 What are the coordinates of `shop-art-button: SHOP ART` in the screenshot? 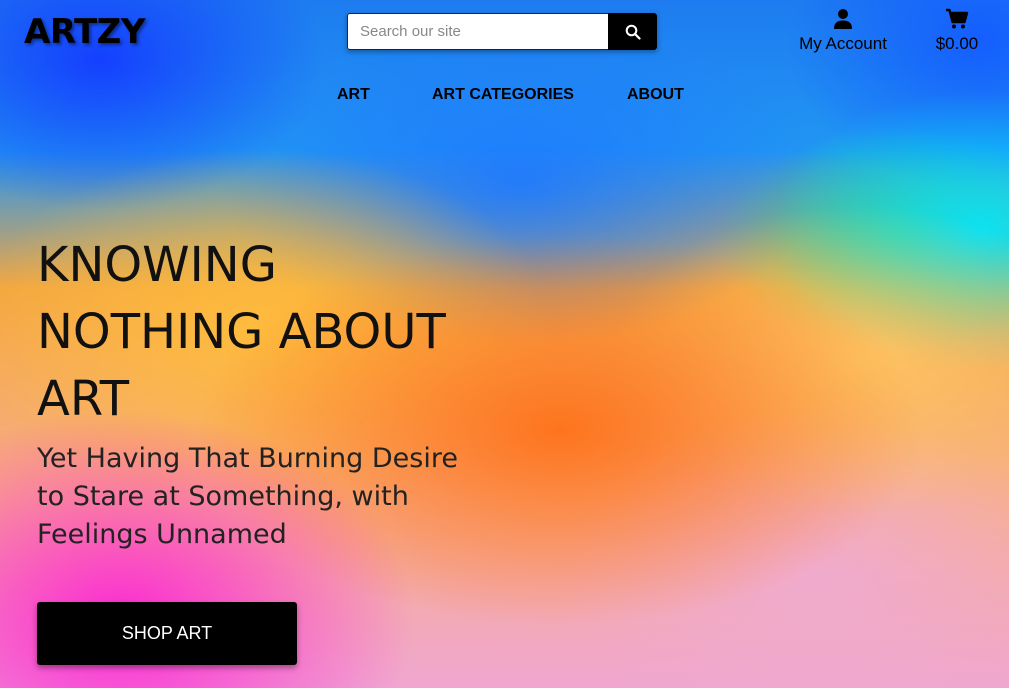 It's located at (167, 633).